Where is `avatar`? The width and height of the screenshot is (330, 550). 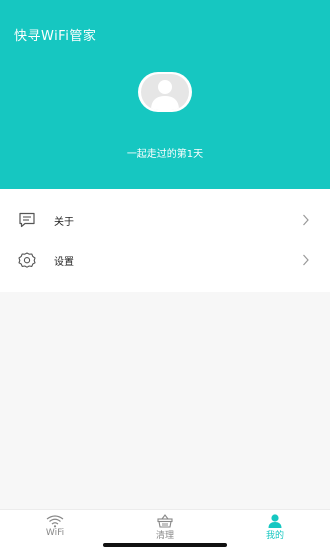 avatar is located at coordinates (165, 92).